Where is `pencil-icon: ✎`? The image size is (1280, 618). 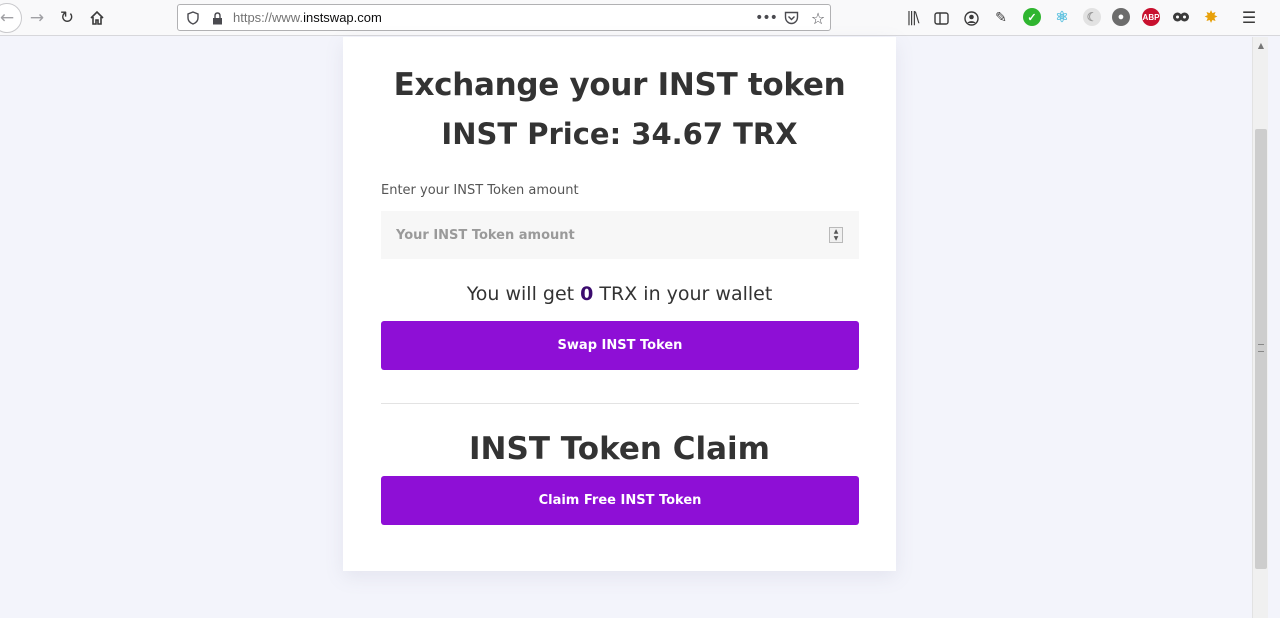 pencil-icon: ✎ is located at coordinates (1001, 18).